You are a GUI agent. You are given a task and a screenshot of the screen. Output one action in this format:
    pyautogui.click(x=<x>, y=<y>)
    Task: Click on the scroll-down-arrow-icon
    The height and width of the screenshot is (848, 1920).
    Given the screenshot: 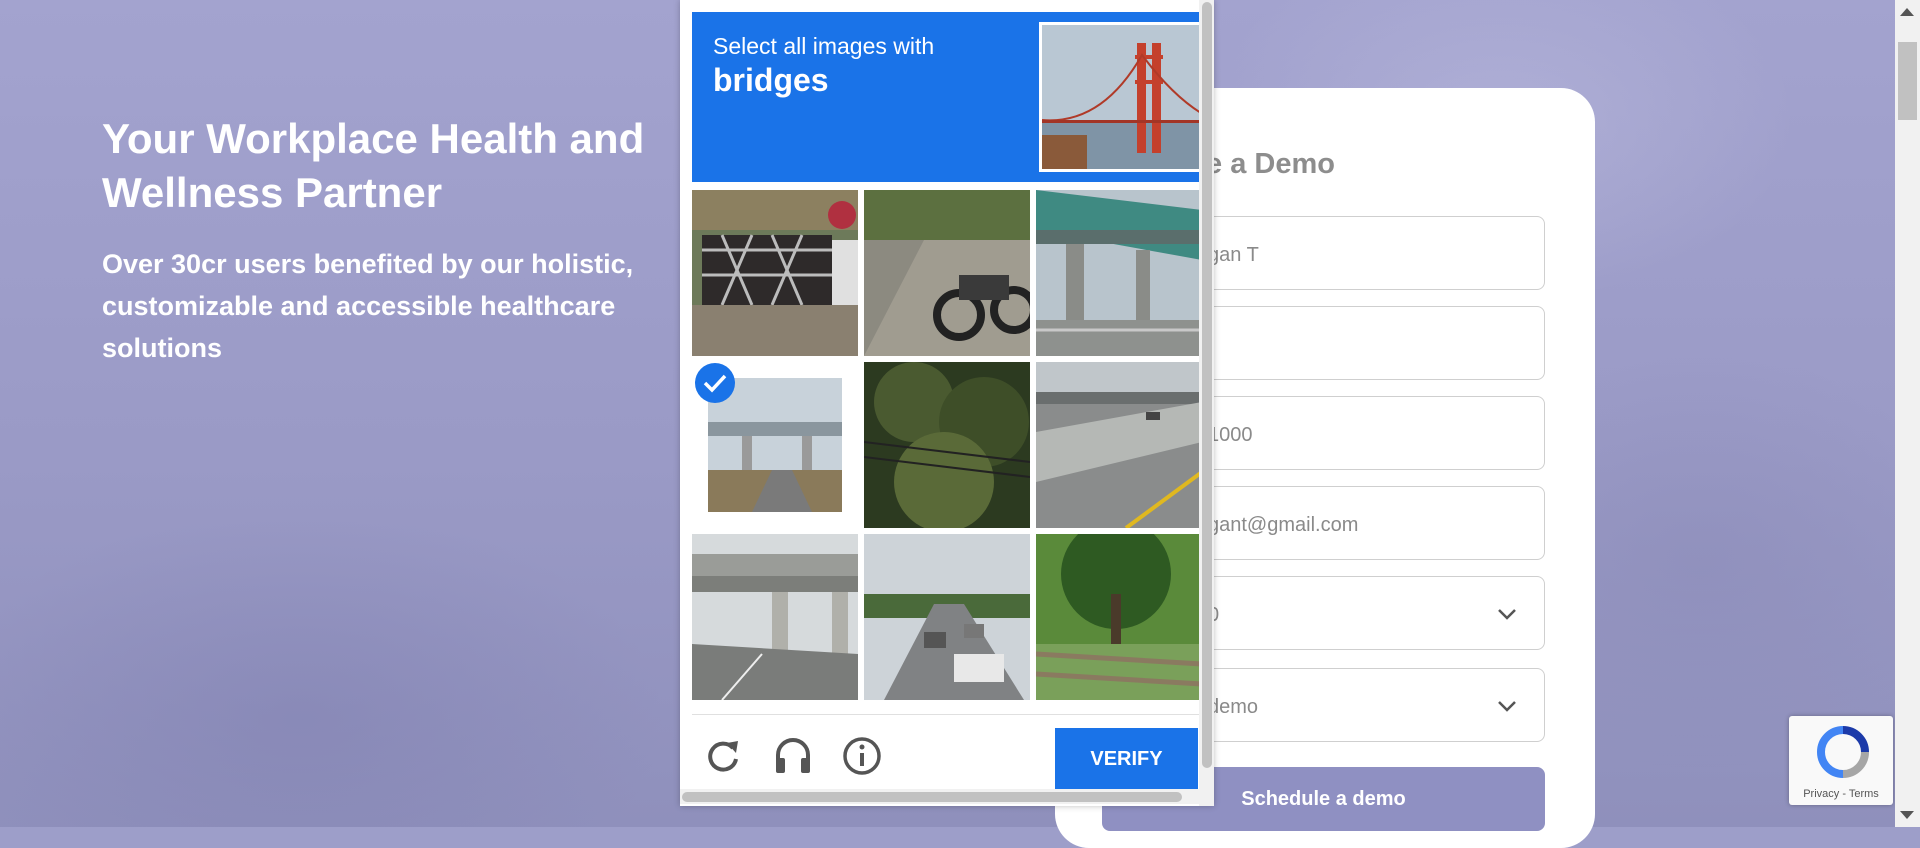 What is the action you would take?
    pyautogui.click(x=1907, y=815)
    